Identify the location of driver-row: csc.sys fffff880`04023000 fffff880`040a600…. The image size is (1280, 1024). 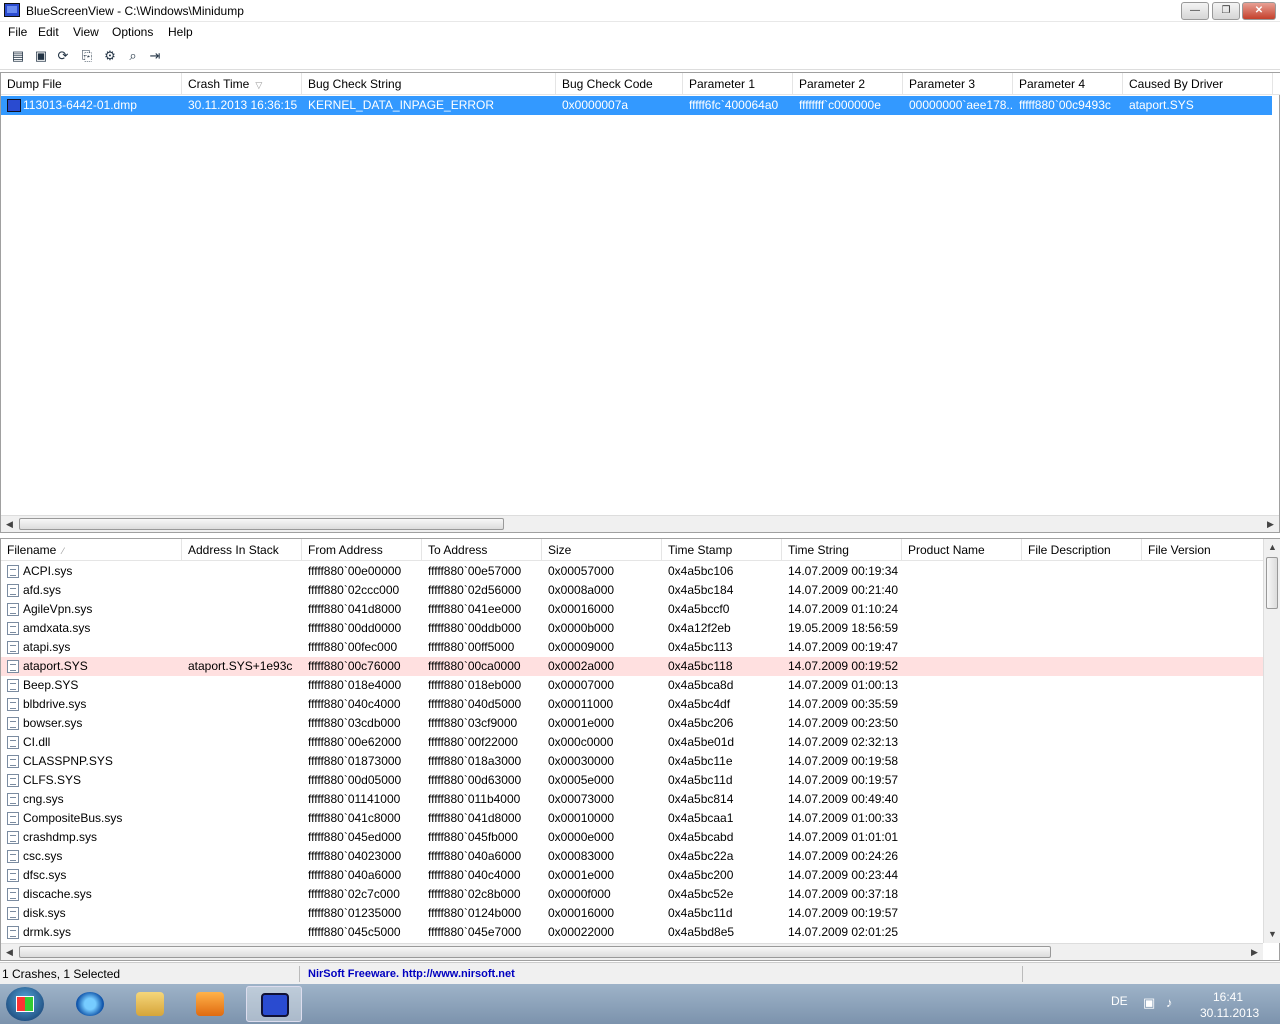
(632, 856).